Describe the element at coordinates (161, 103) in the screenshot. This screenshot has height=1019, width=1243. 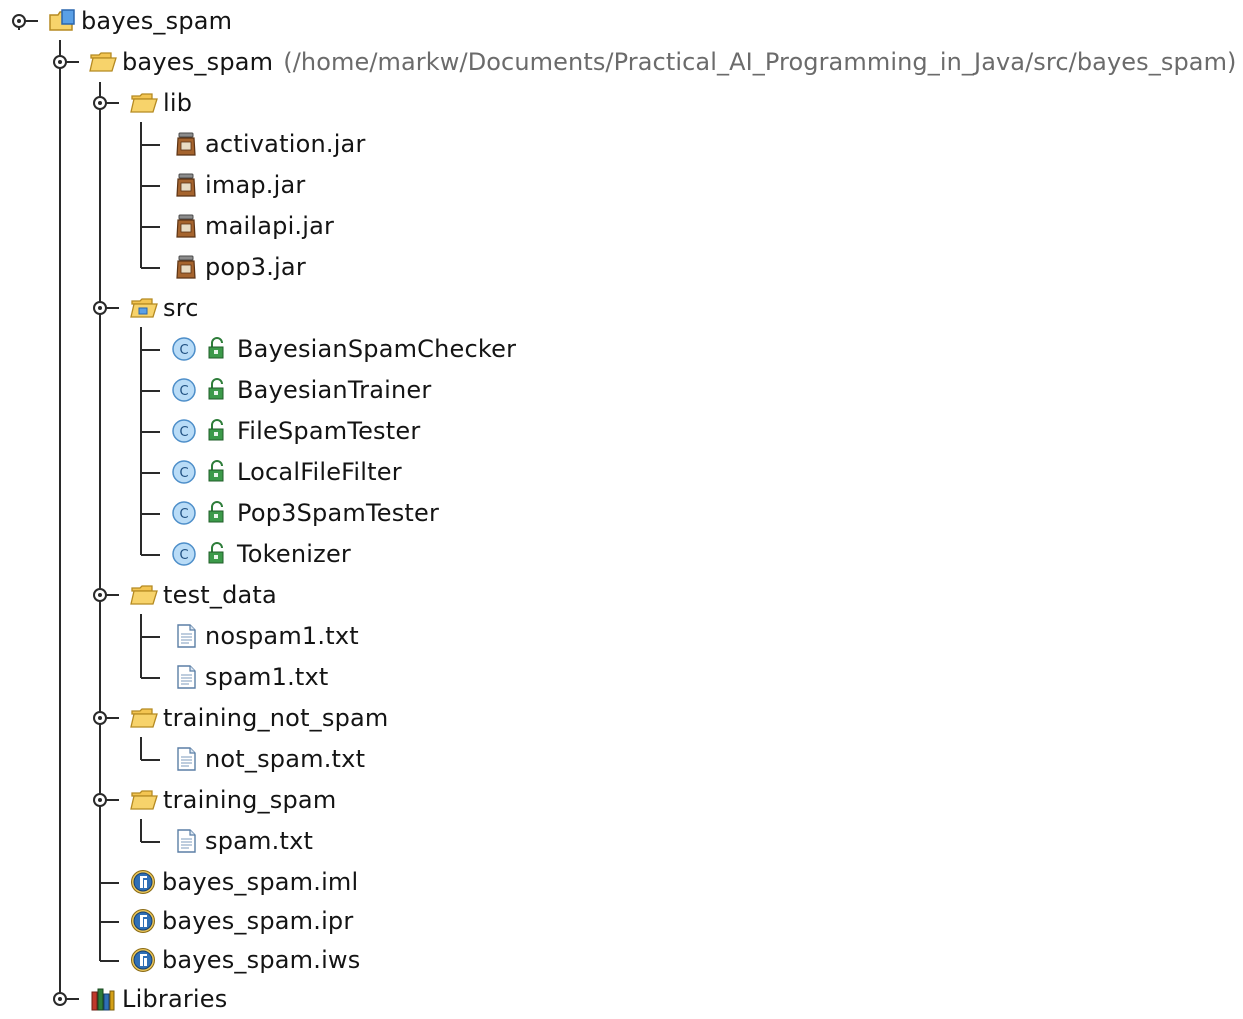
I see `tree-node-folder-lib: lib` at that location.